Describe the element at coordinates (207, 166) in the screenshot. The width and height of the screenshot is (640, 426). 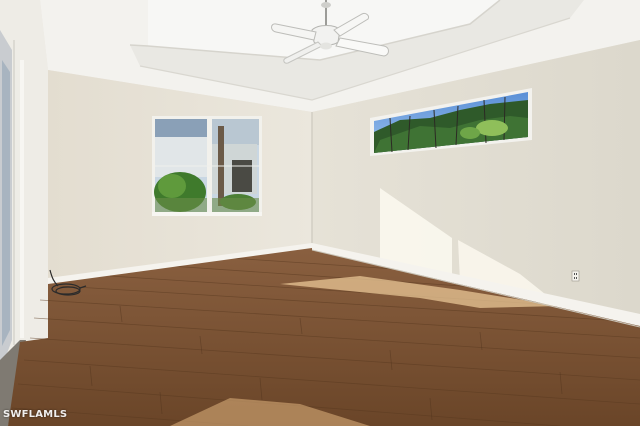
I see `left-window` at that location.